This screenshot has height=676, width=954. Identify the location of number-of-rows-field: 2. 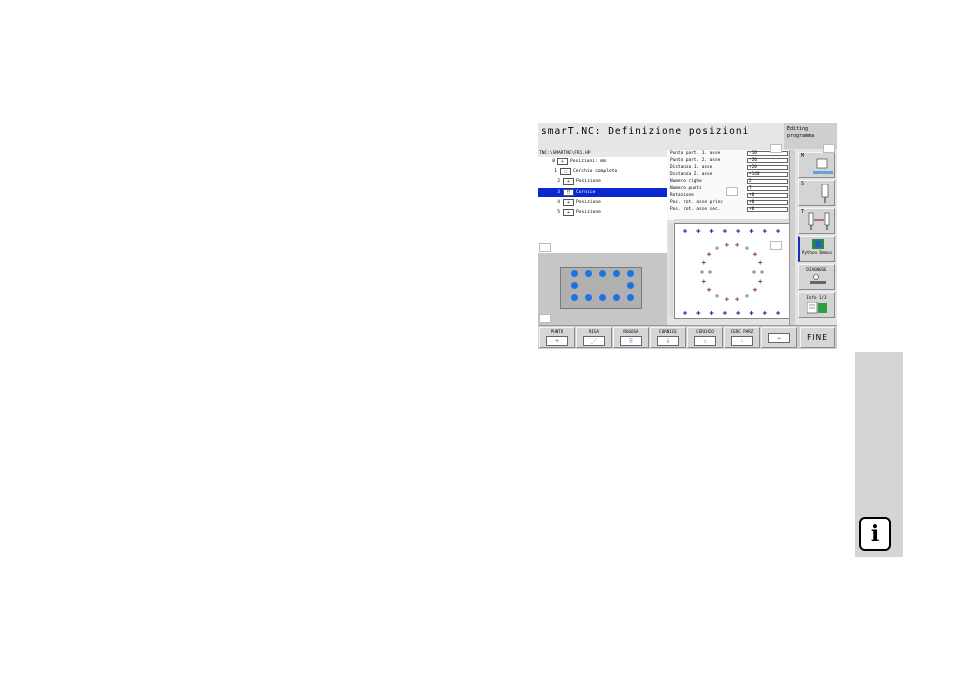
(767, 181).